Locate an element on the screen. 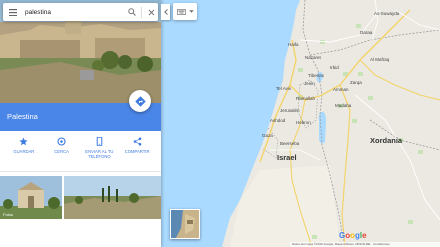 Image resolution: width=440 pixels, height=247 pixels. photo-thumbnail is located at coordinates (112, 197).